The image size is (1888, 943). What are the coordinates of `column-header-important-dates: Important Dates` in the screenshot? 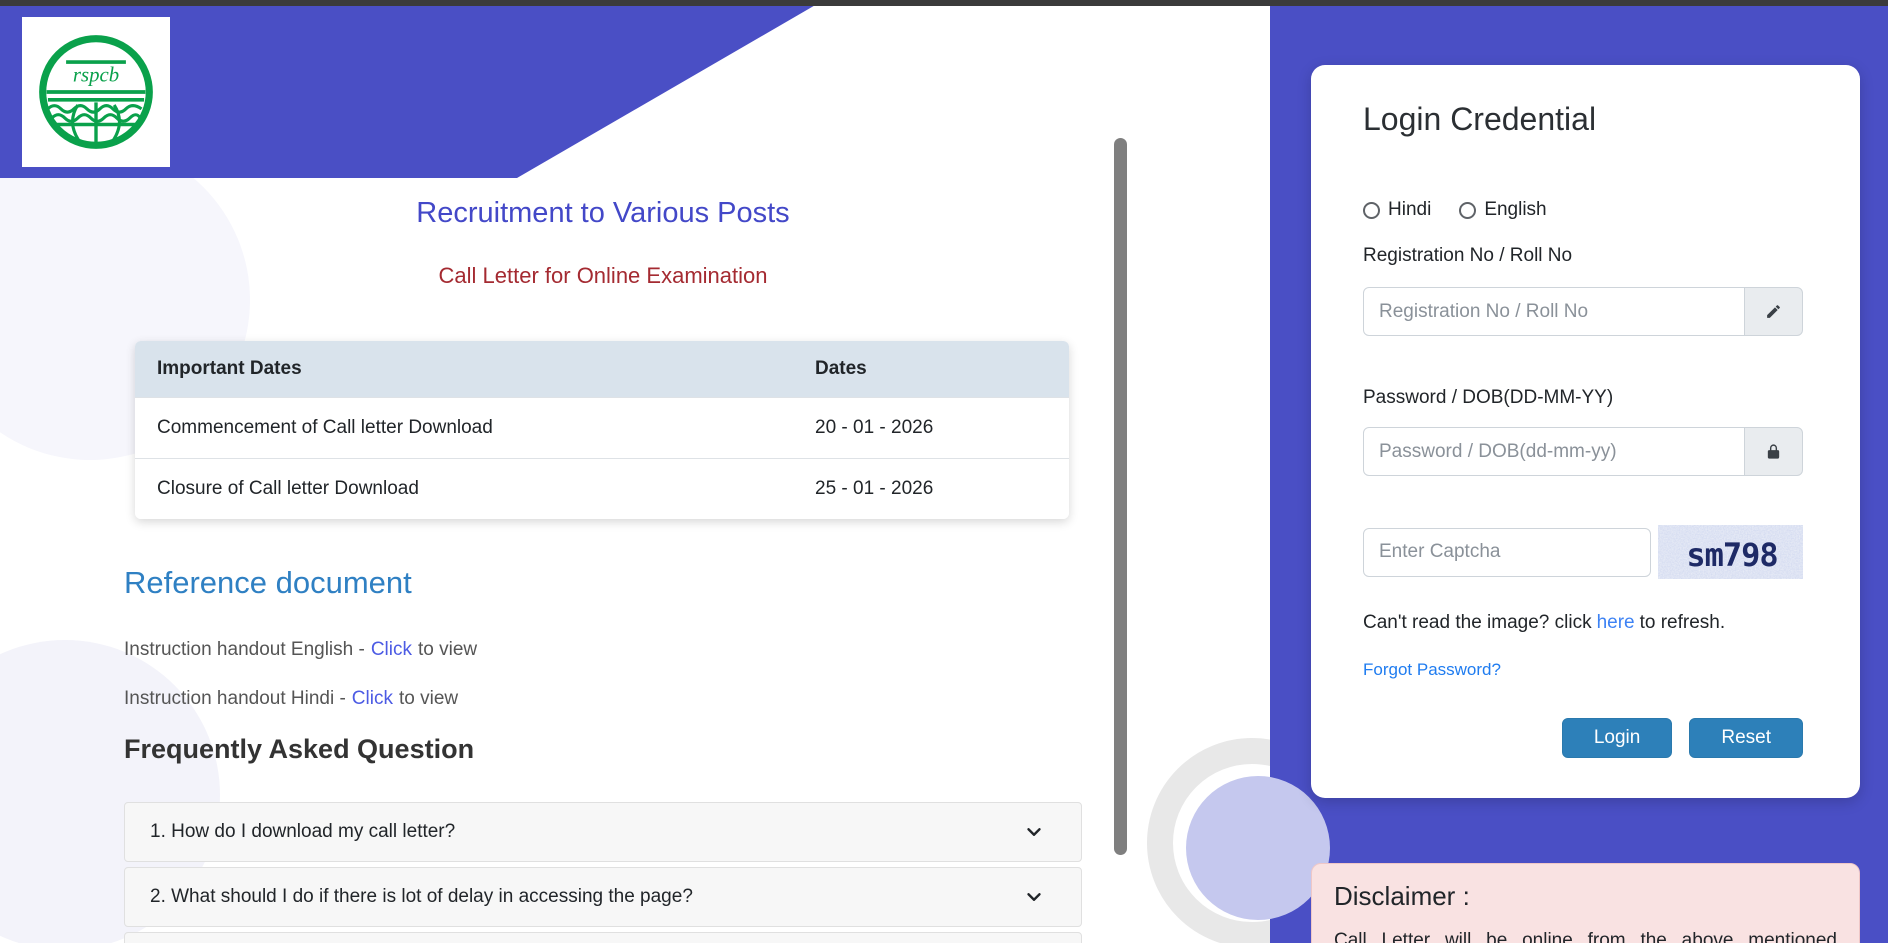 It's located at (475, 369).